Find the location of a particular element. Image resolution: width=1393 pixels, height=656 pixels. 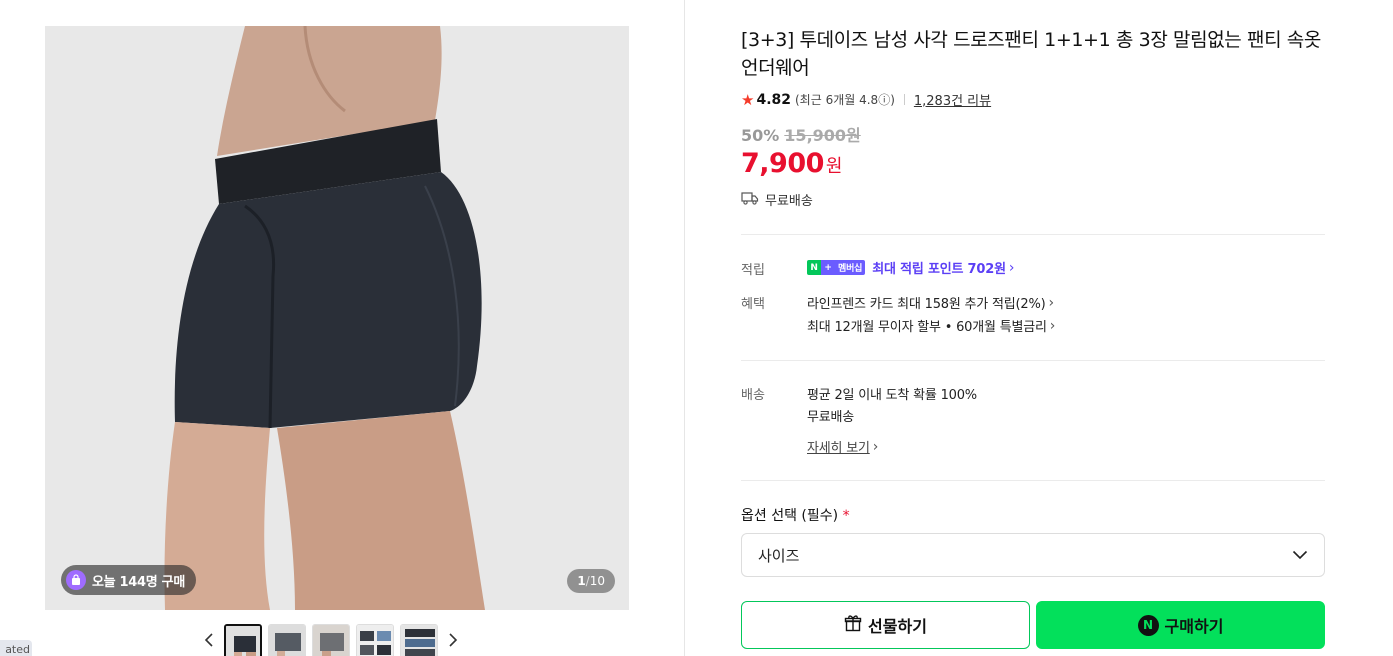

image-page-indicator: 1 / 10 is located at coordinates (591, 581).